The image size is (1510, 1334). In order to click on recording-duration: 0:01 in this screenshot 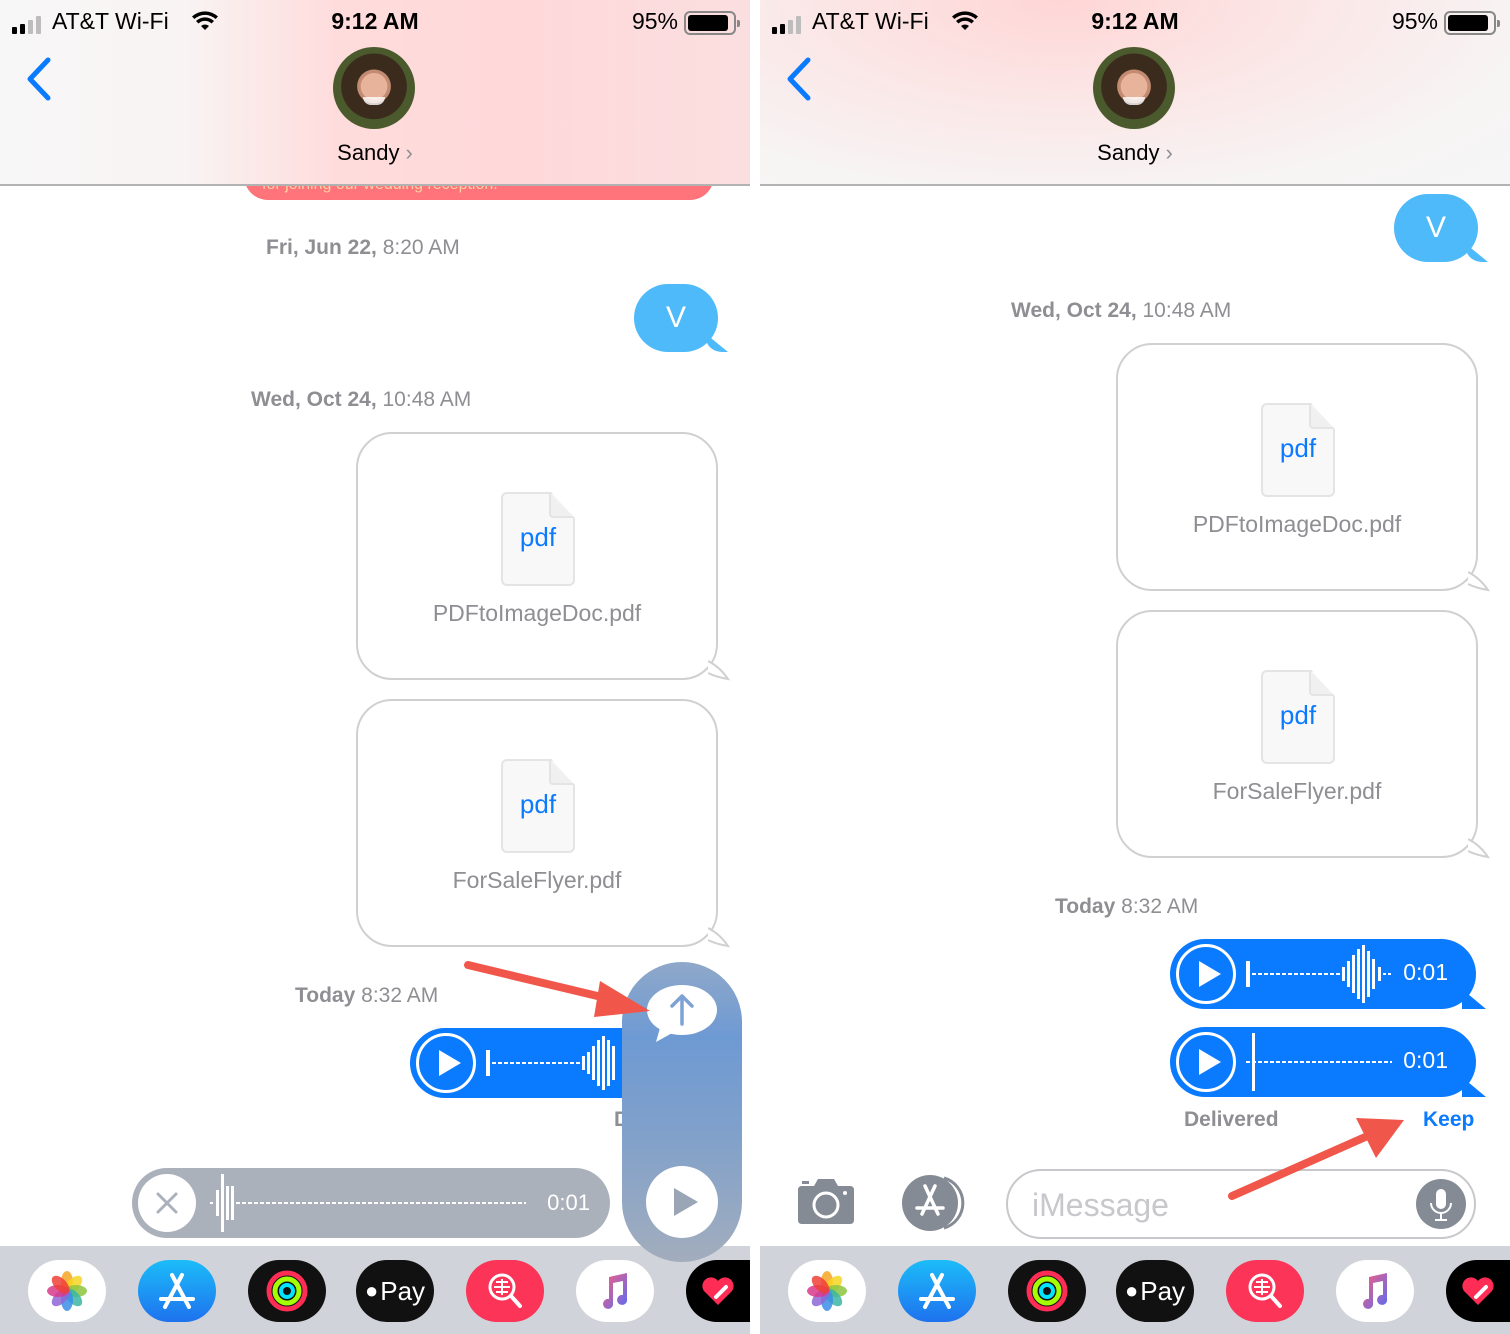, I will do `click(568, 1202)`.